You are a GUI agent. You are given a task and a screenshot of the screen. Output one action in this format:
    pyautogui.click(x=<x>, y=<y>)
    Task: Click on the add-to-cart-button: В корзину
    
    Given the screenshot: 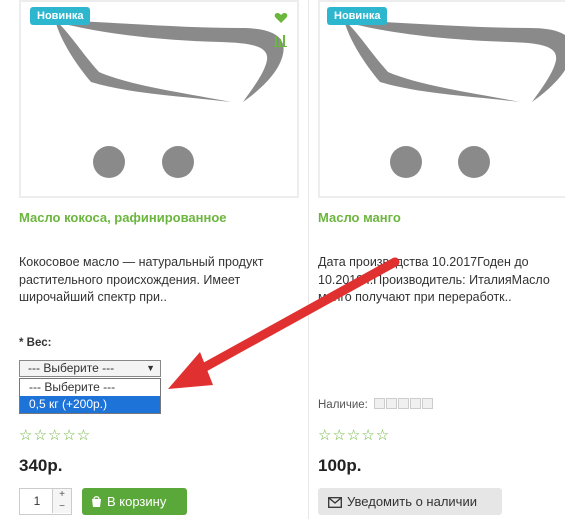 What is the action you would take?
    pyautogui.click(x=134, y=501)
    